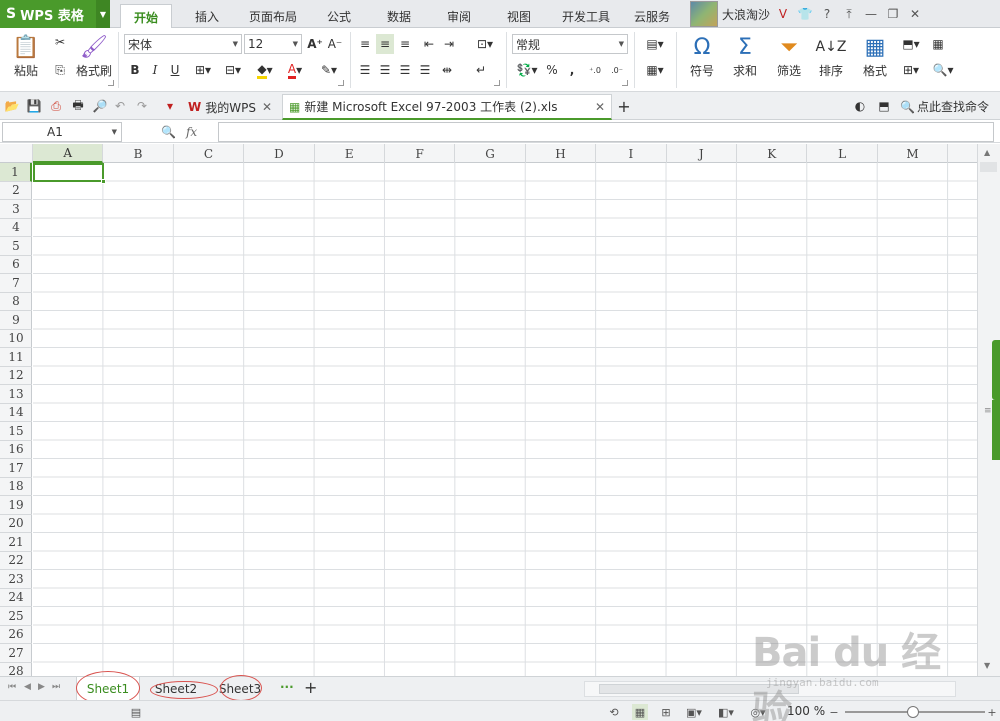 Image resolution: width=1000 pixels, height=721 pixels. What do you see at coordinates (860, 106) in the screenshot?
I see `minimize-ribbon-icon: ◐` at bounding box center [860, 106].